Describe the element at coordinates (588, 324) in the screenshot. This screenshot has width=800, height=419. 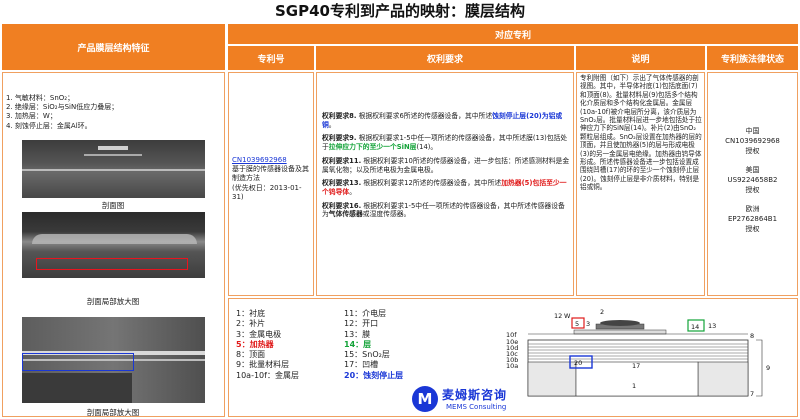
I see `drawing-label-3: 3` at that location.